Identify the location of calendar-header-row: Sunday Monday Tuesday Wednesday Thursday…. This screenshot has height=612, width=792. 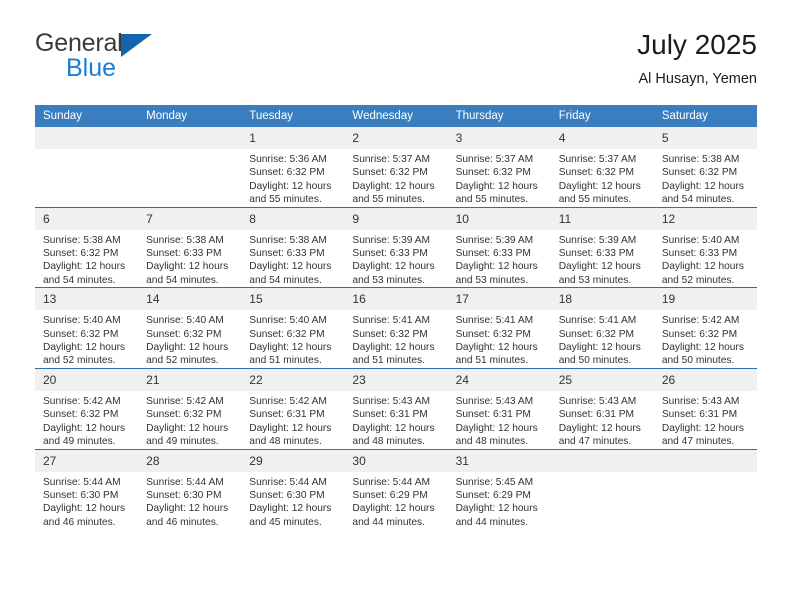
(396, 116).